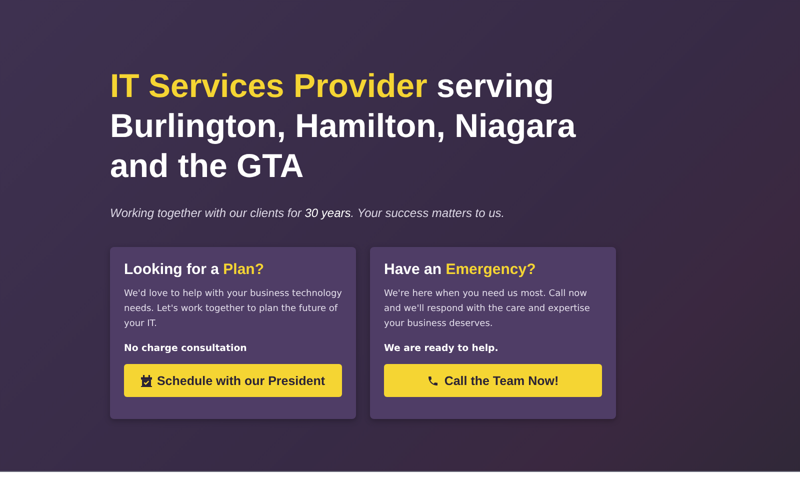 The width and height of the screenshot is (800, 480). I want to click on tagline: Working together with our clients for 30 years. Your success matters to us., so click(308, 213).